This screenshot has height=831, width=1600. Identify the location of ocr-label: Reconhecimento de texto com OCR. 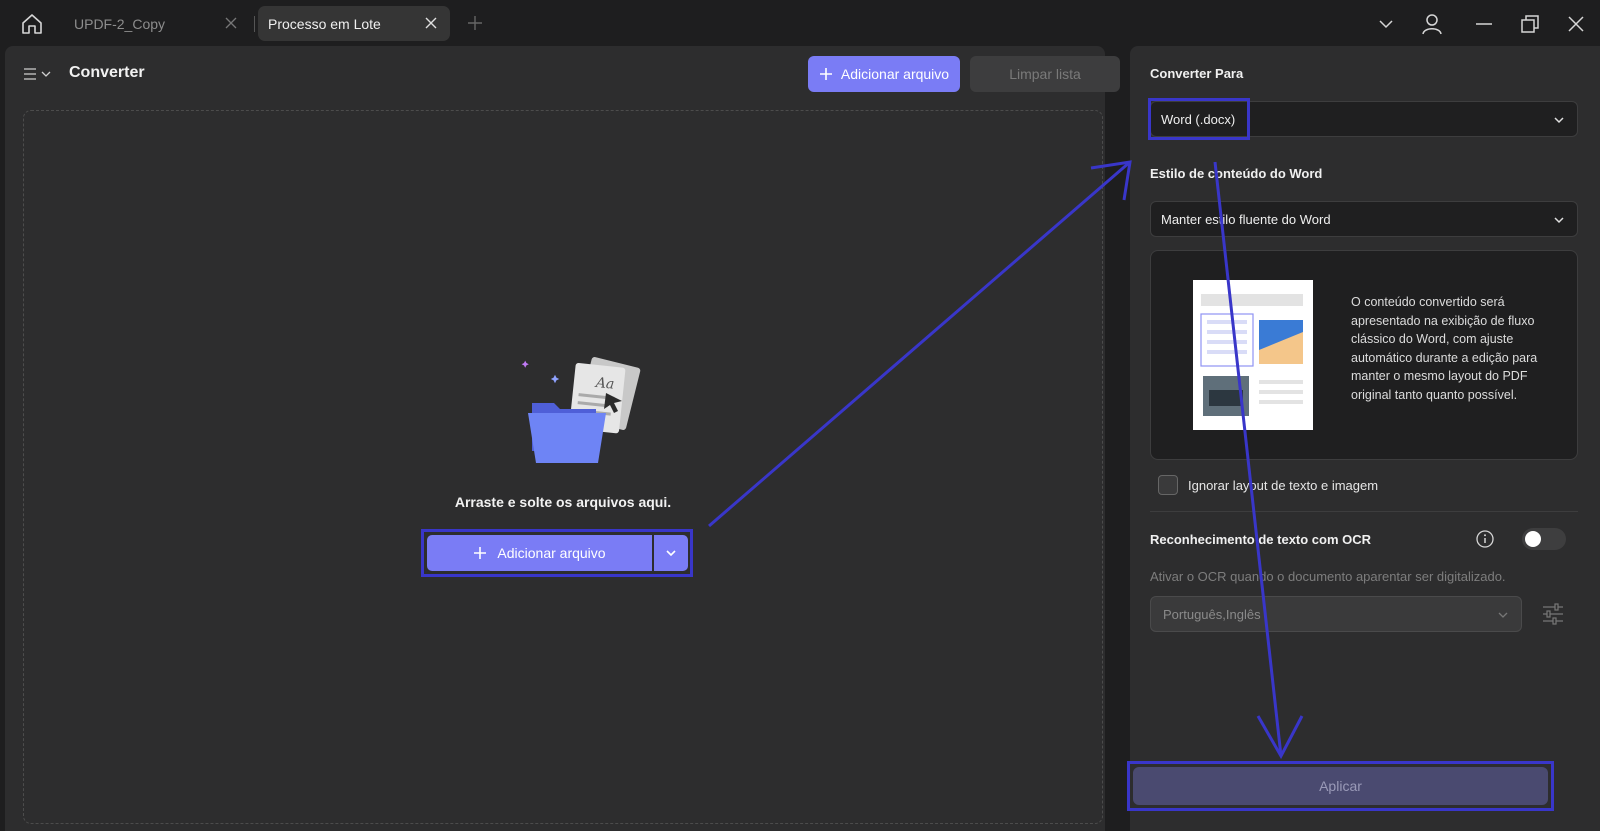
(1261, 539).